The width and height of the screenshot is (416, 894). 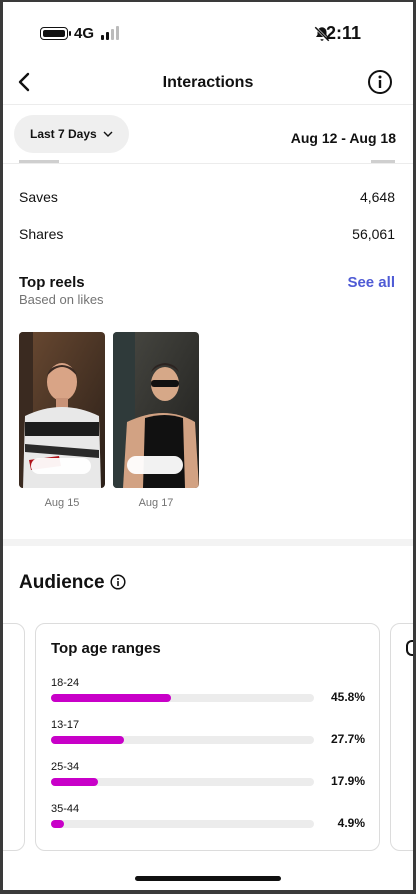 What do you see at coordinates (343, 138) in the screenshot?
I see `date-range: Aug 12 - Aug 18` at bounding box center [343, 138].